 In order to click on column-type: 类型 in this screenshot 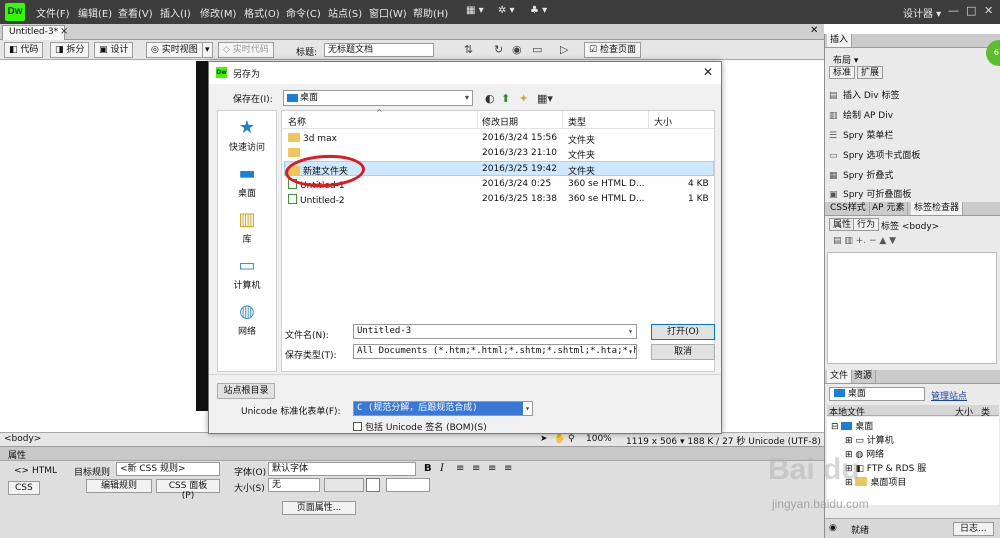, I will do `click(577, 121)`.